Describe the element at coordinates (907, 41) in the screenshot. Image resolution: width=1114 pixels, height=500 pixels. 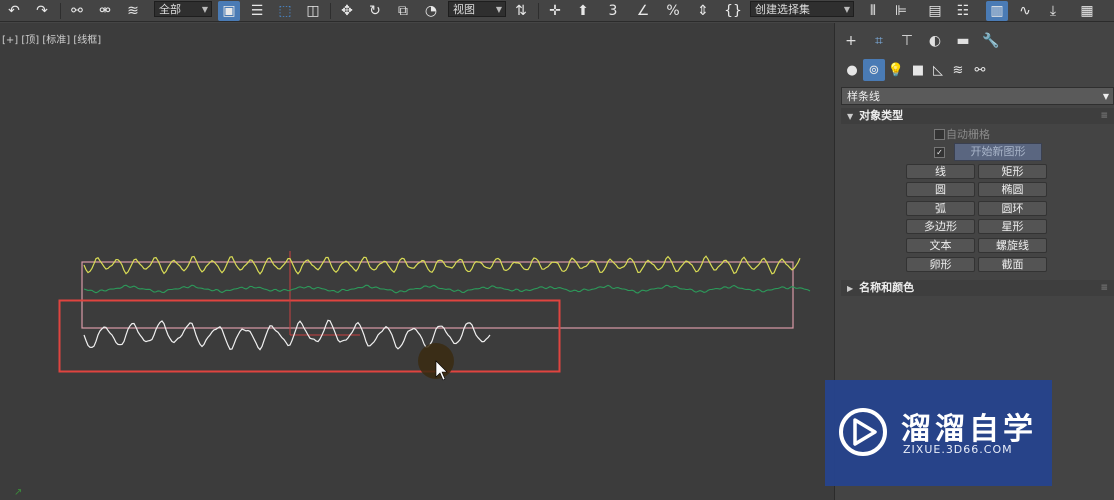
I see `hierarchy-tab-icon: ⊤` at that location.